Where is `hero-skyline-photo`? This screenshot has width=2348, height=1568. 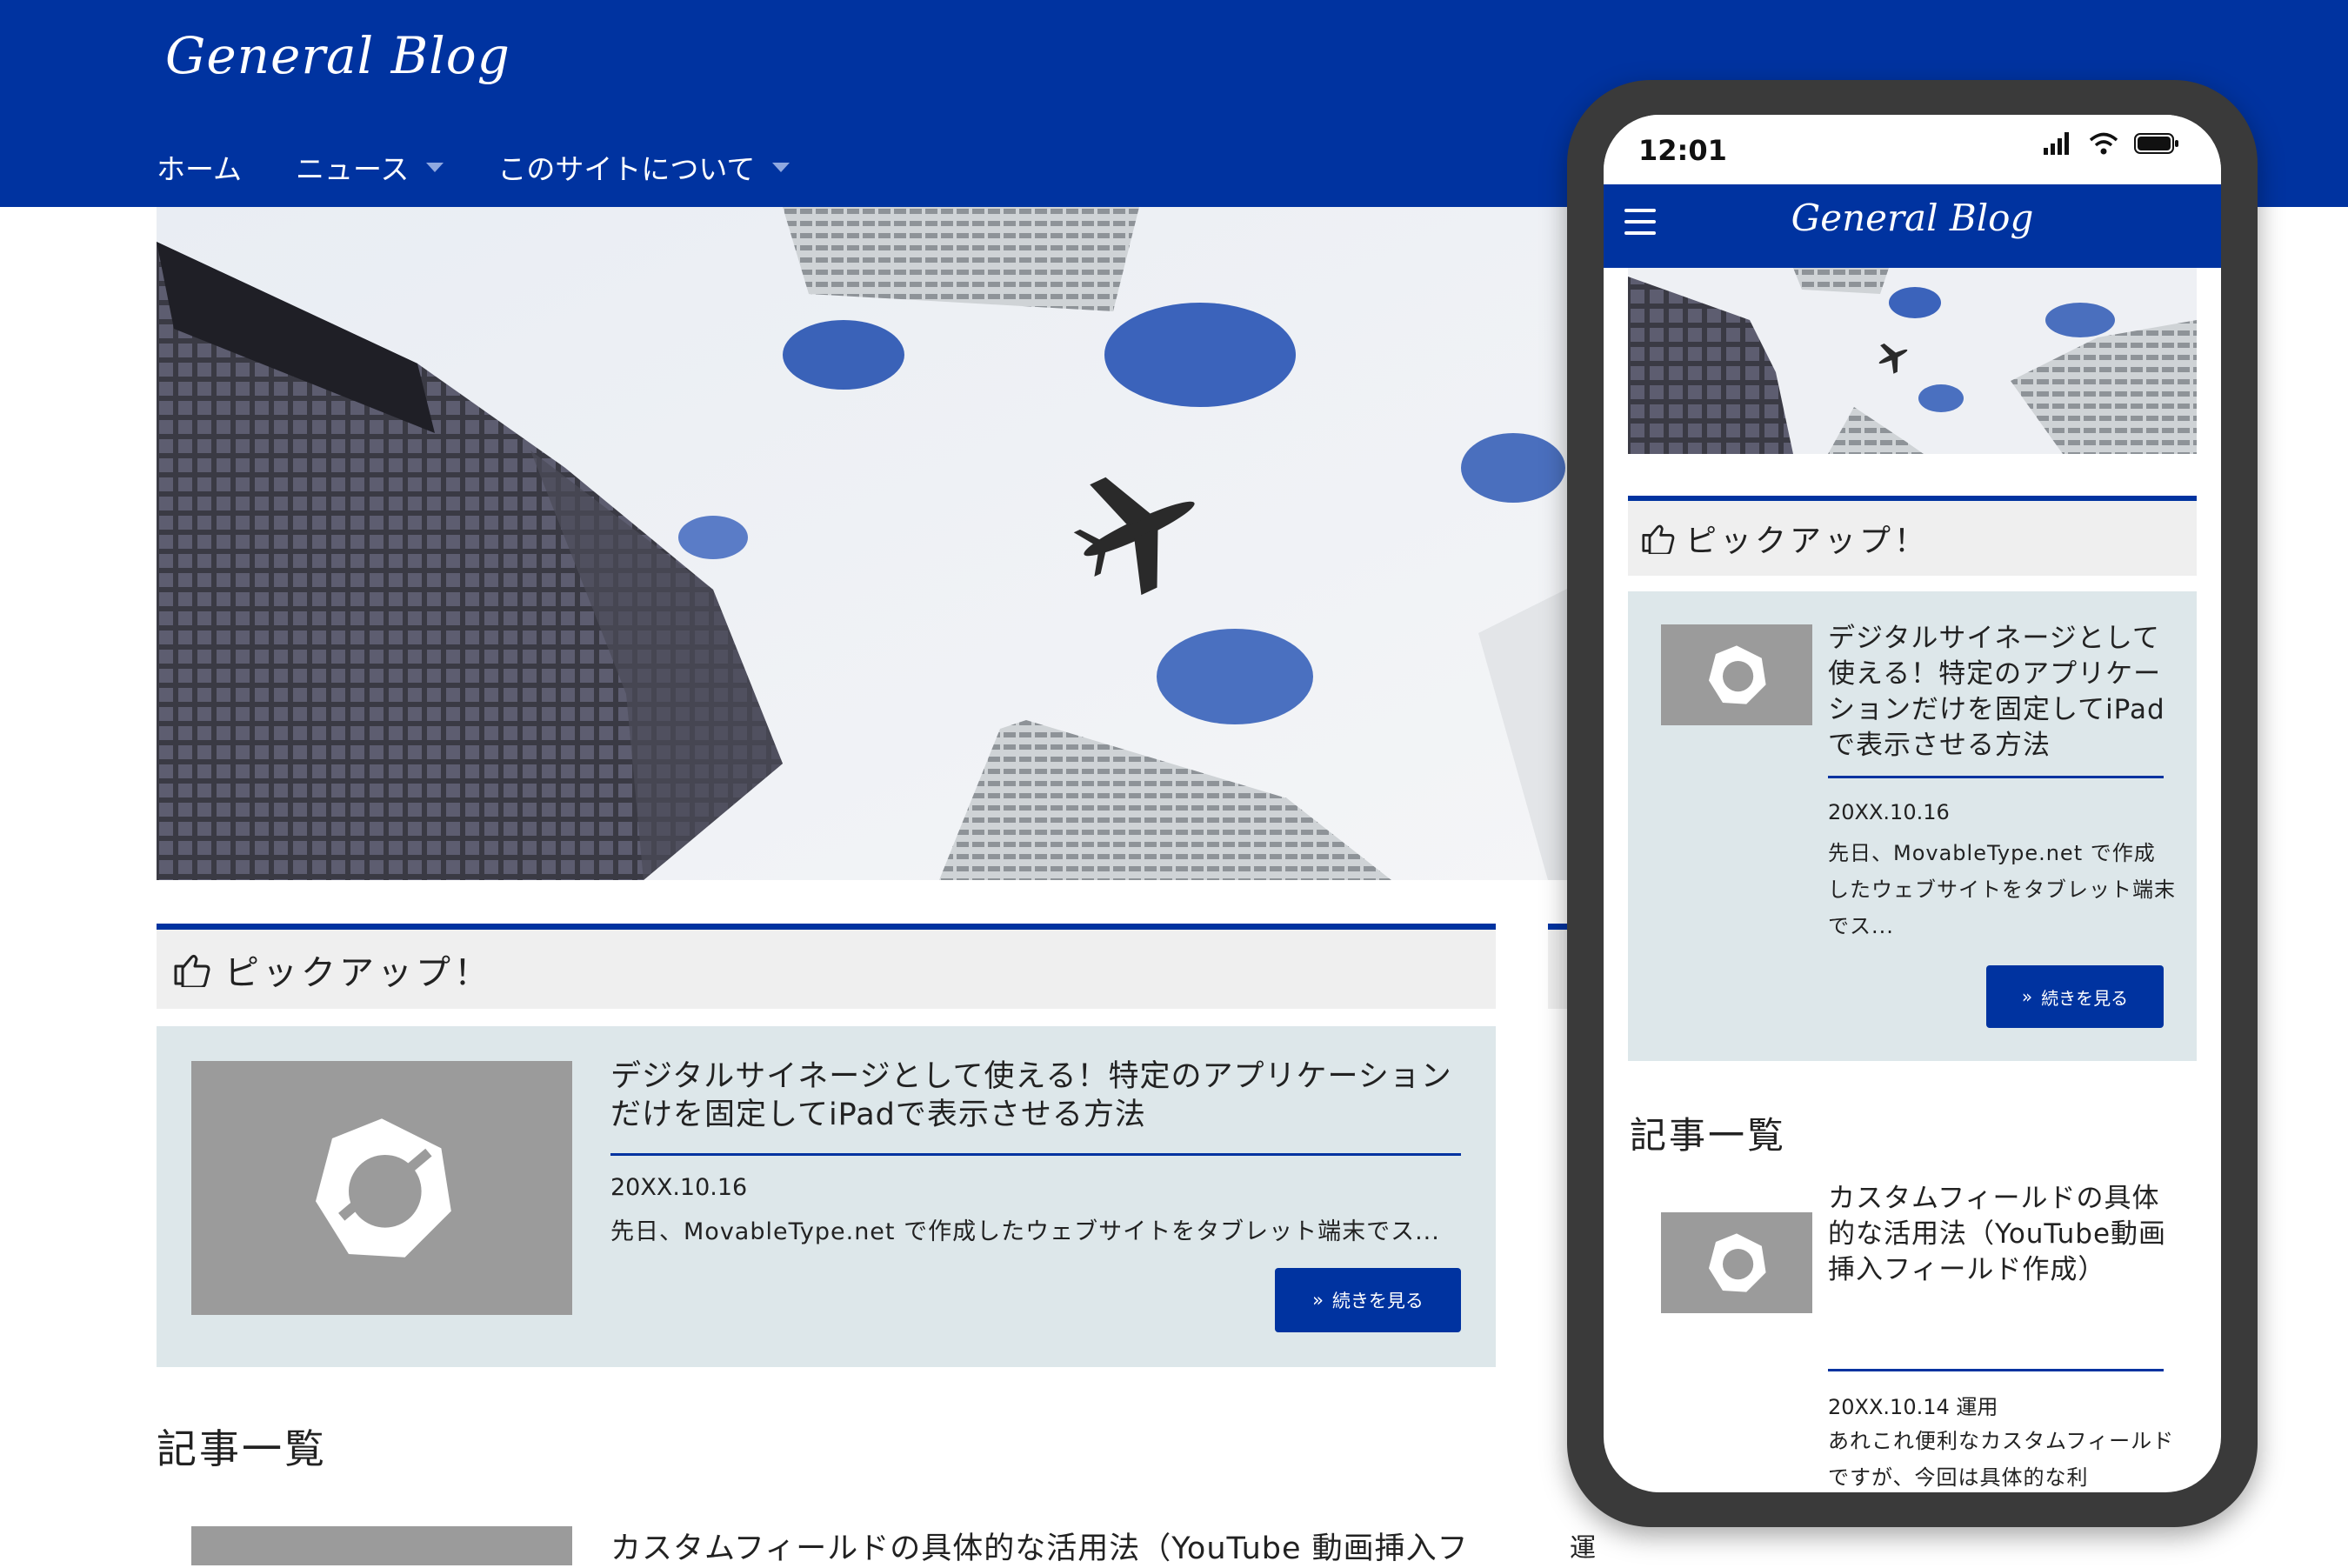 hero-skyline-photo is located at coordinates (1912, 361).